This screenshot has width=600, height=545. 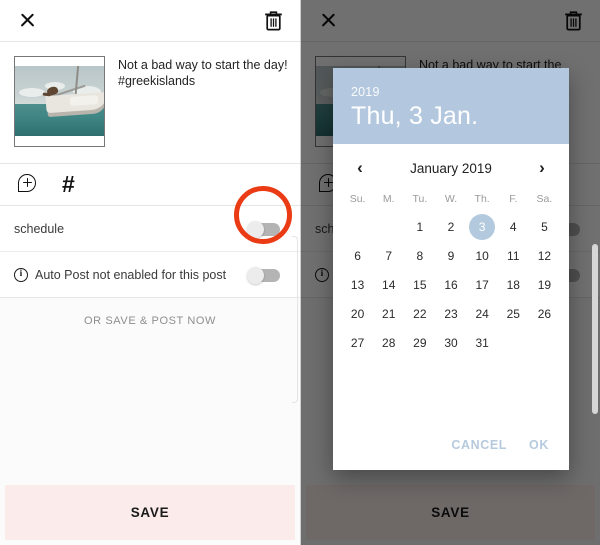 What do you see at coordinates (357, 284) in the screenshot?
I see `calendar-day: 13` at bounding box center [357, 284].